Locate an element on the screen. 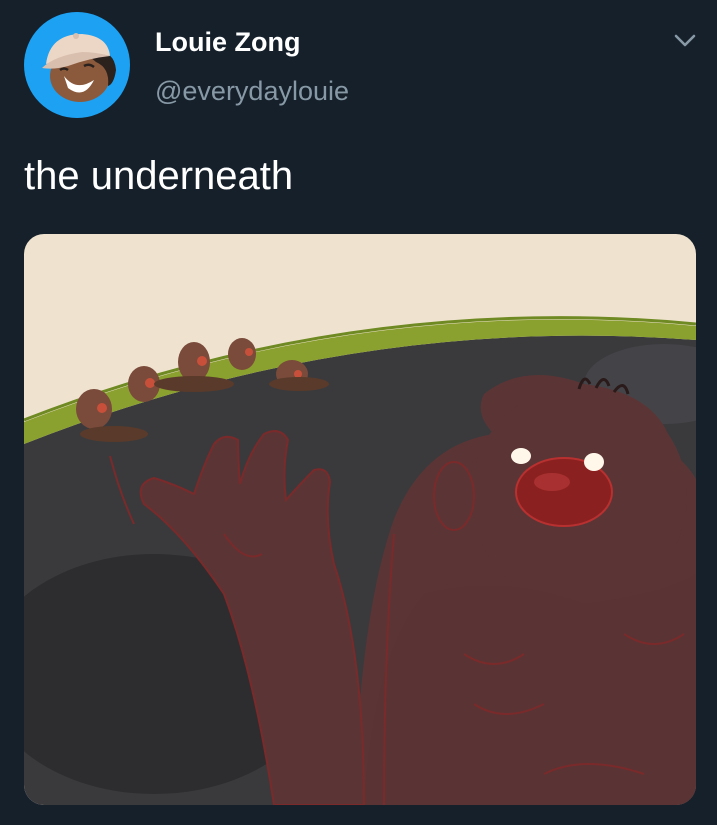 The width and height of the screenshot is (717, 825). tweet-text: the underneath is located at coordinates (159, 176).